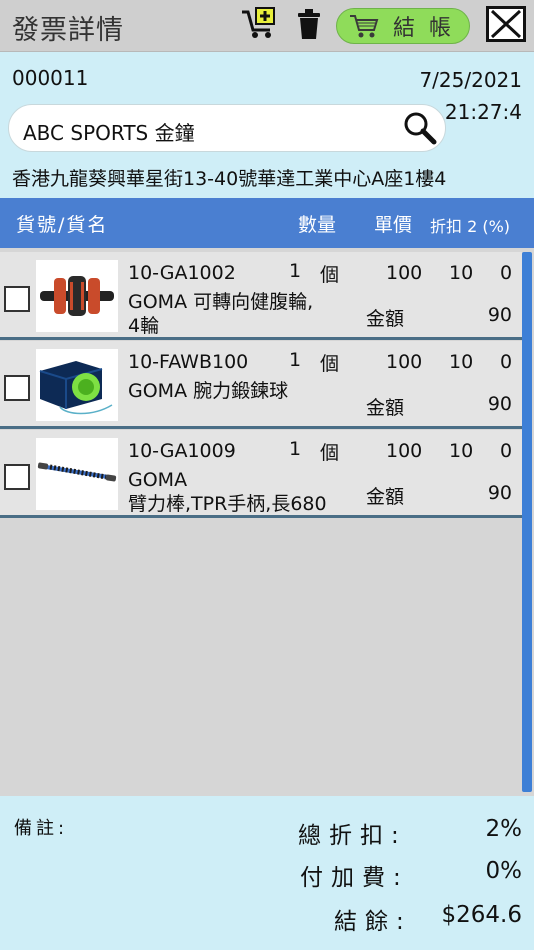 The image size is (534, 950). I want to click on cart-icon, so click(364, 26).